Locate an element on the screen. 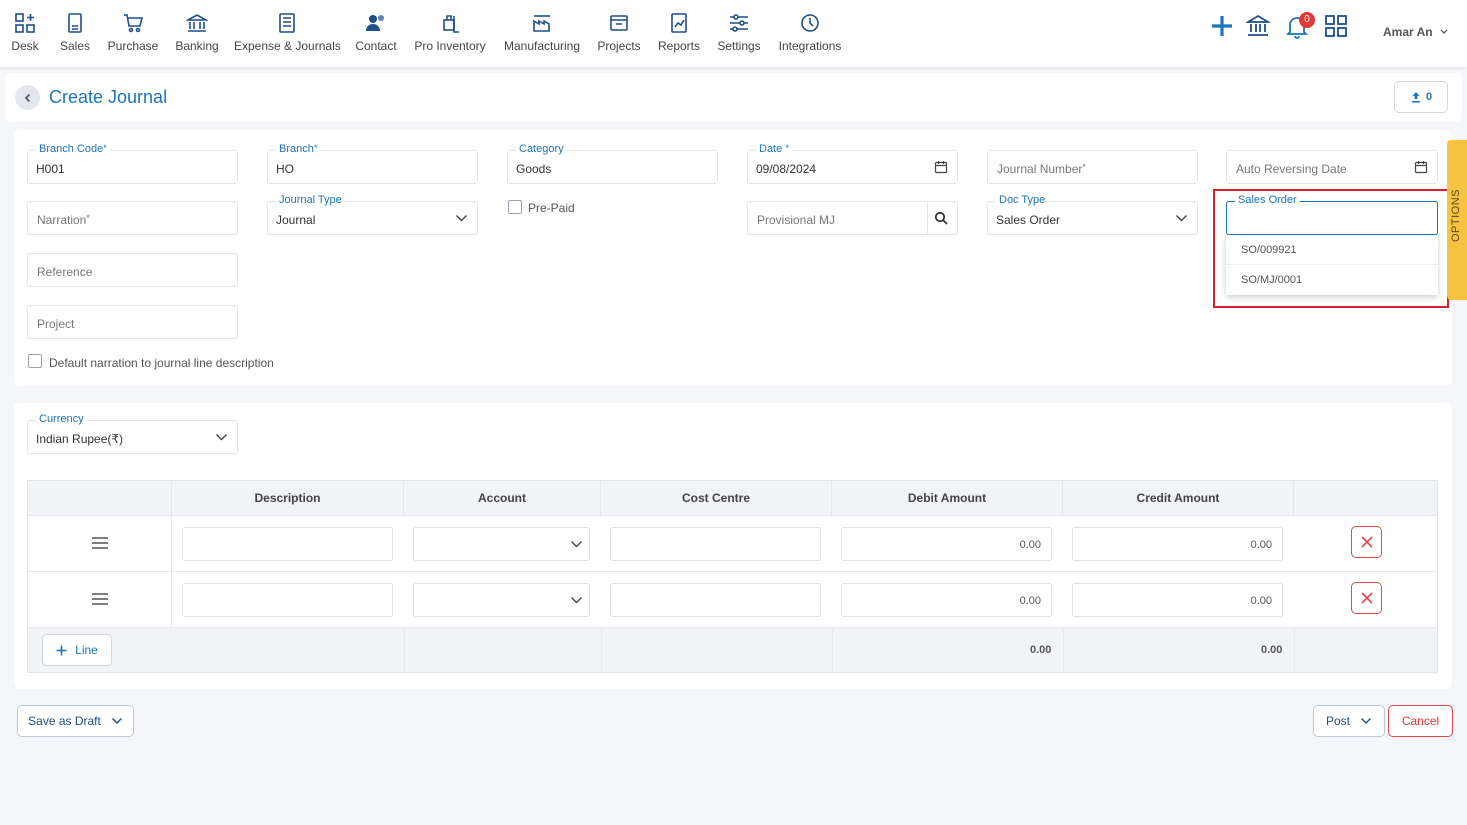 This screenshot has height=825, width=1467. nav-manufacturing: Manufacturing is located at coordinates (542, 36).